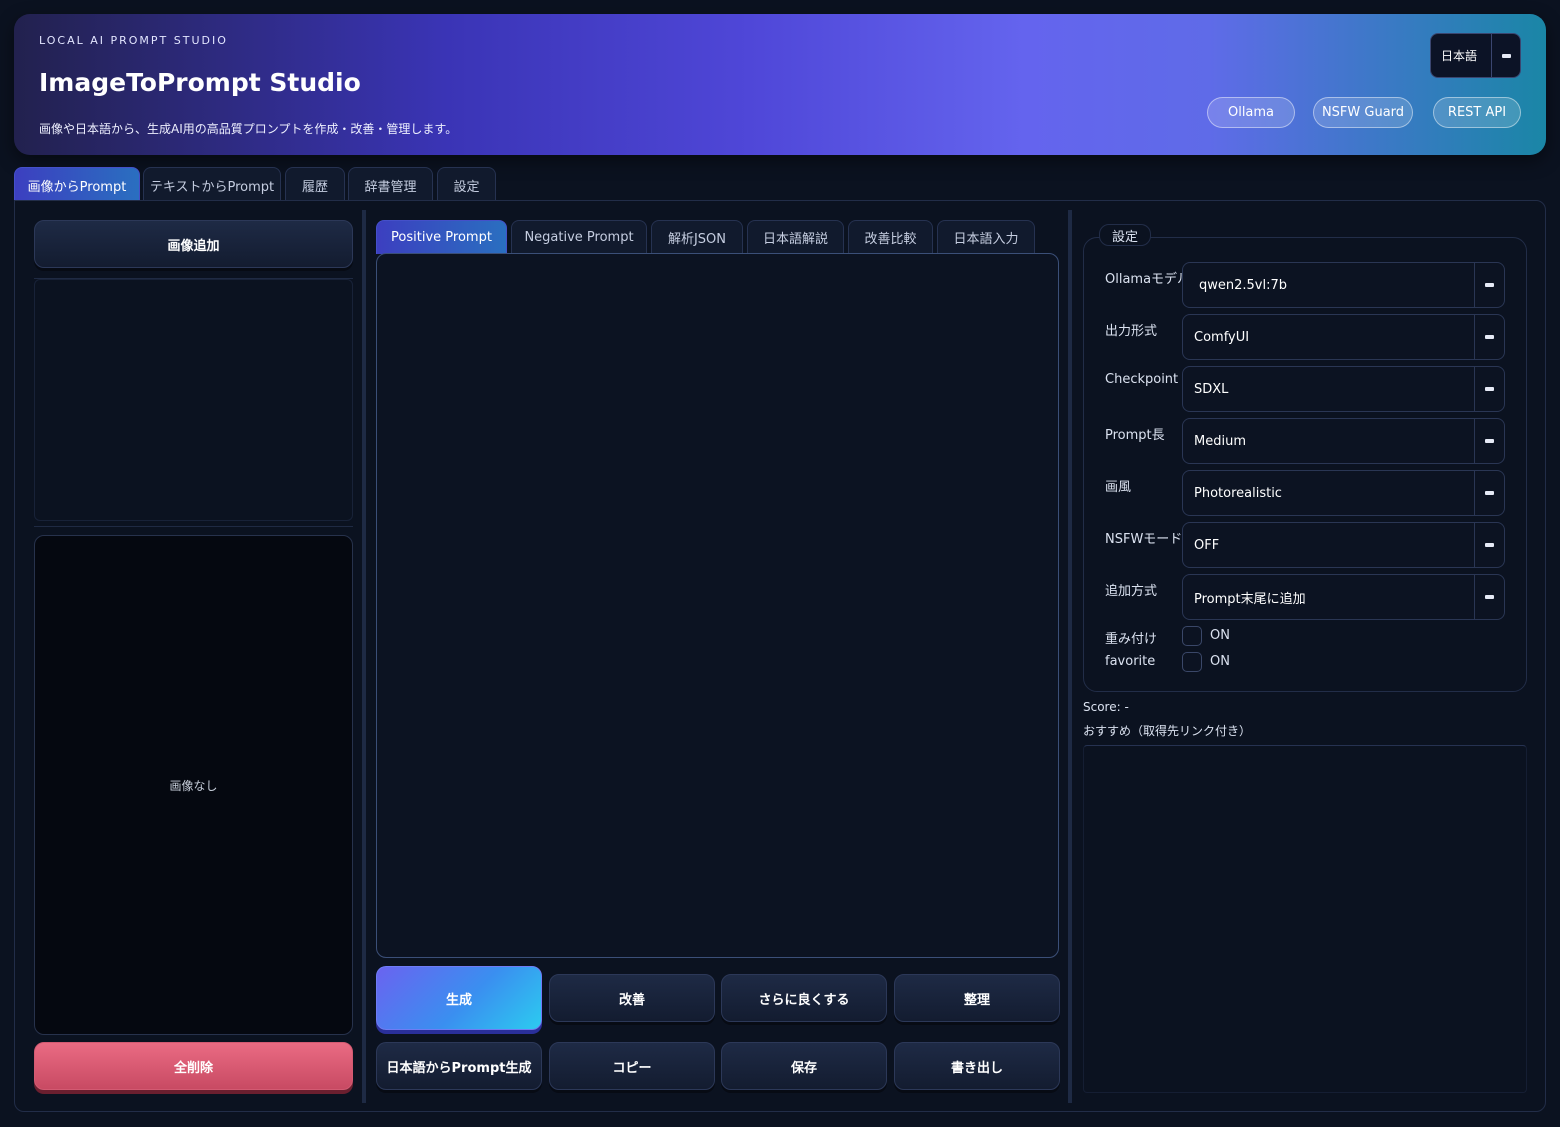 The height and width of the screenshot is (1127, 1560). I want to click on image-dropzone, so click(193, 402).